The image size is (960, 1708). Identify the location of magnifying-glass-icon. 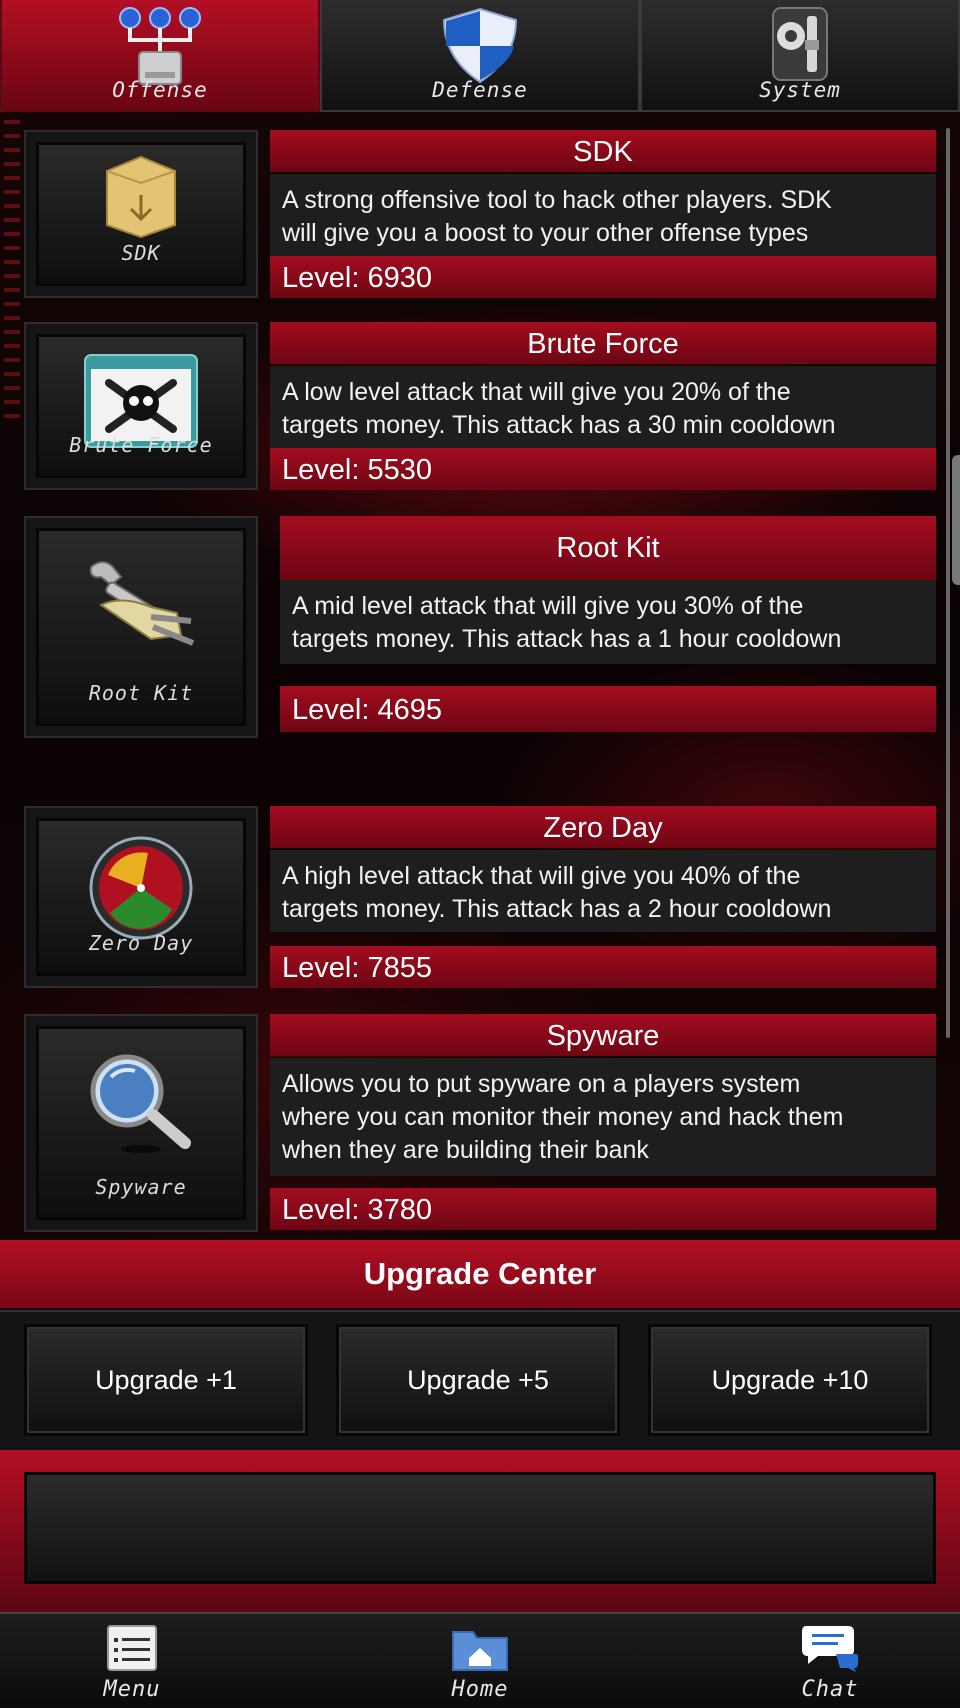
(141, 1105).